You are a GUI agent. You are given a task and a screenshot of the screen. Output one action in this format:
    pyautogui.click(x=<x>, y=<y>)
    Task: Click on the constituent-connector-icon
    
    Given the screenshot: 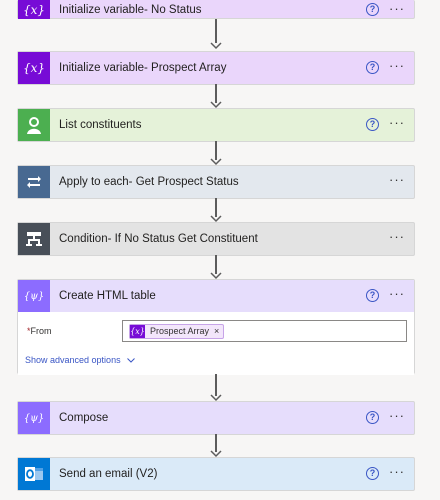 What is the action you would take?
    pyautogui.click(x=34, y=125)
    